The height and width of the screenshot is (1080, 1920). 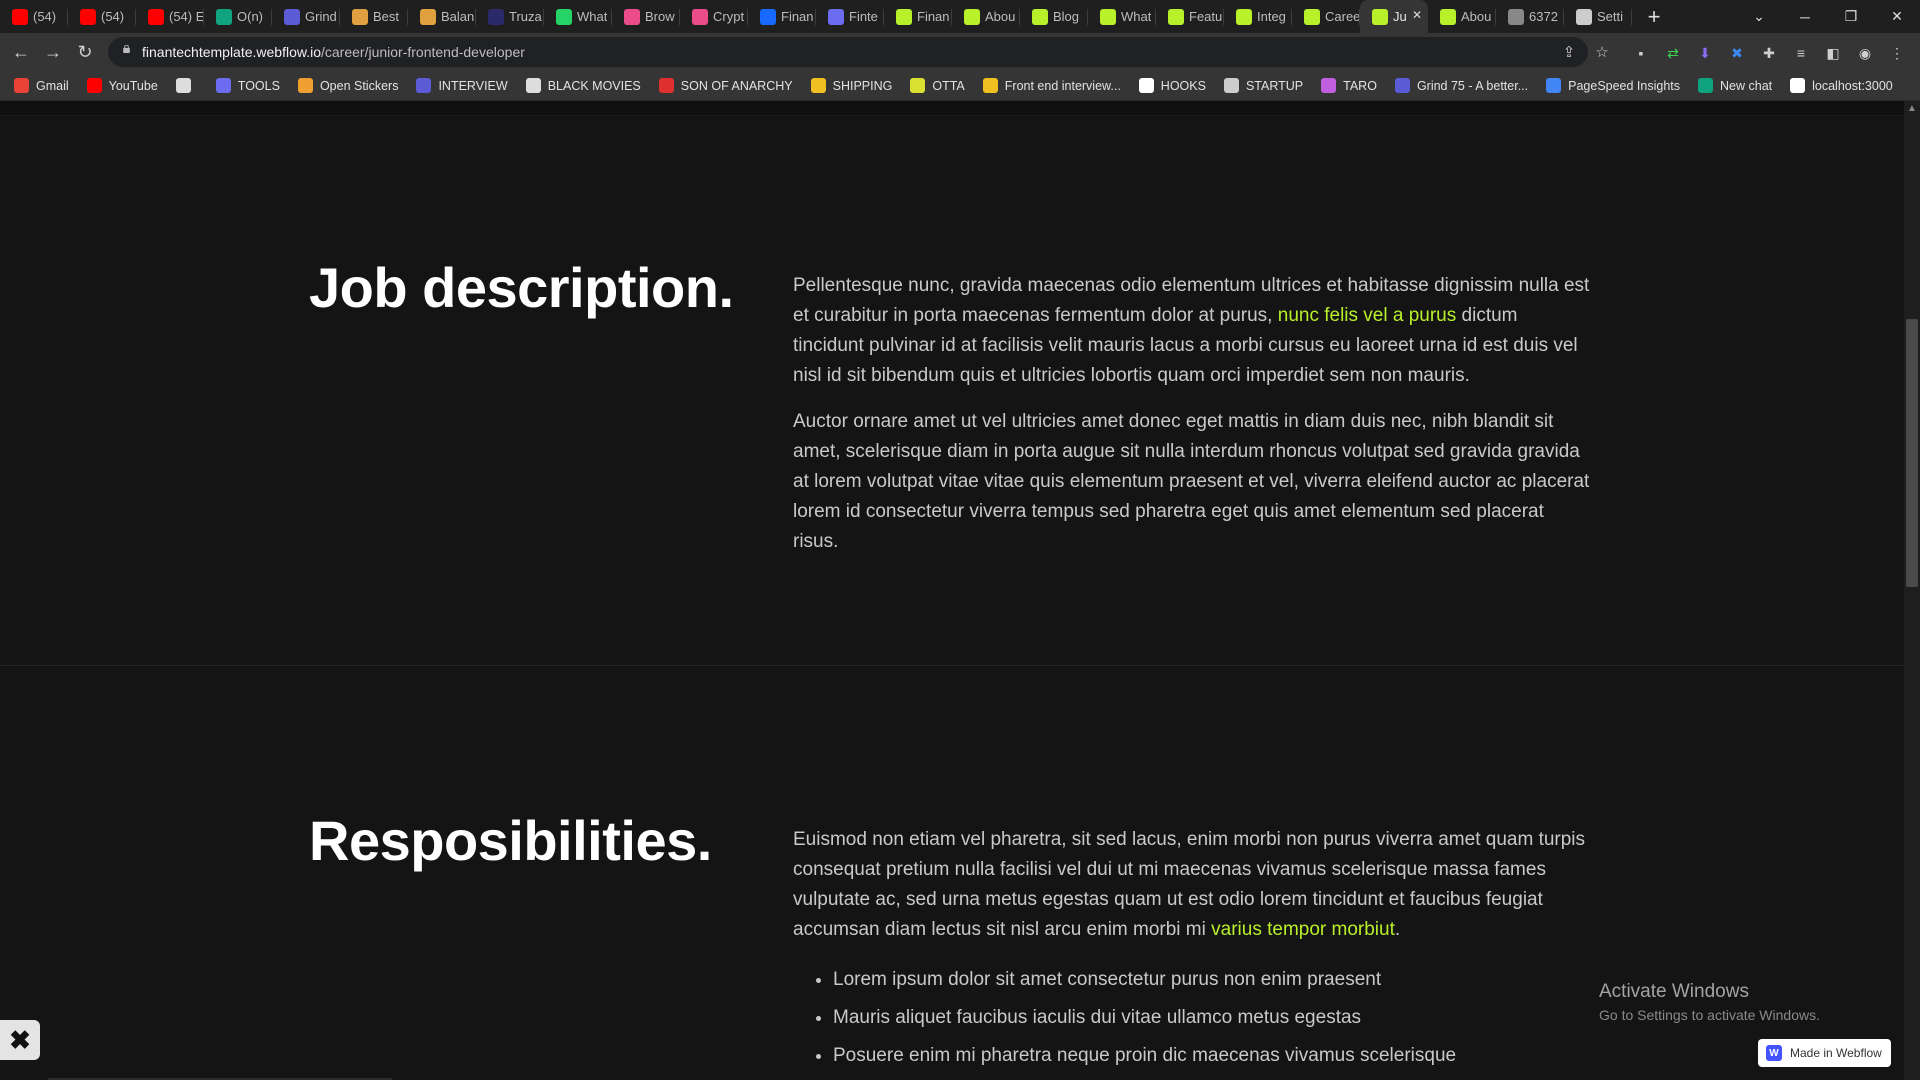 What do you see at coordinates (1836, 1053) in the screenshot?
I see `webflow-badge-label: Made in Webflow` at bounding box center [1836, 1053].